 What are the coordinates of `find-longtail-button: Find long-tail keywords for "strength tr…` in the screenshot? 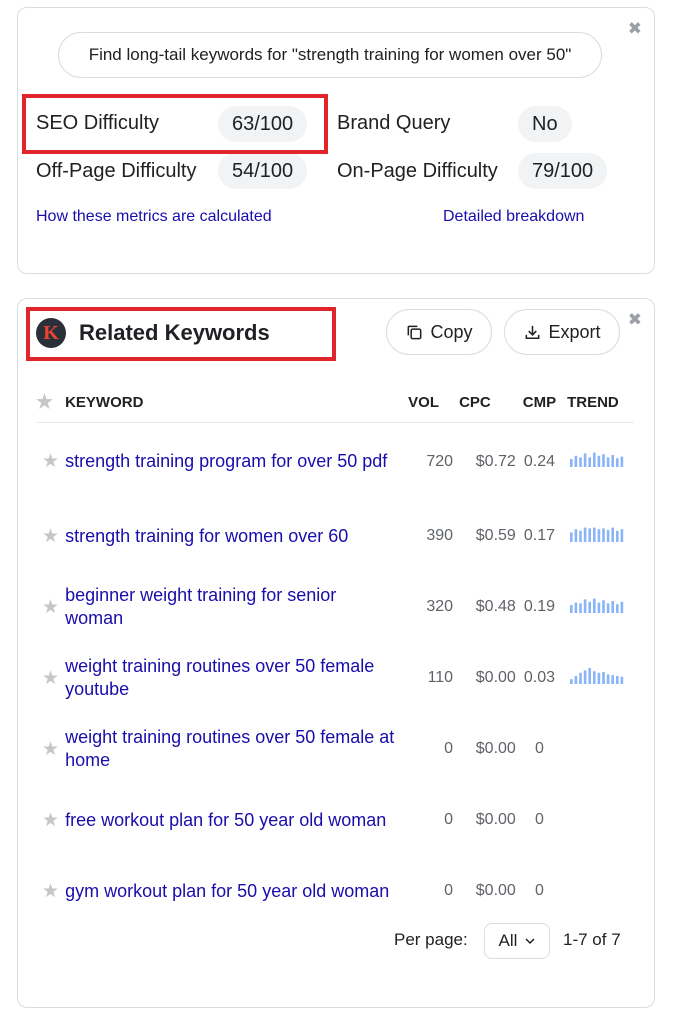 It's located at (330, 55).